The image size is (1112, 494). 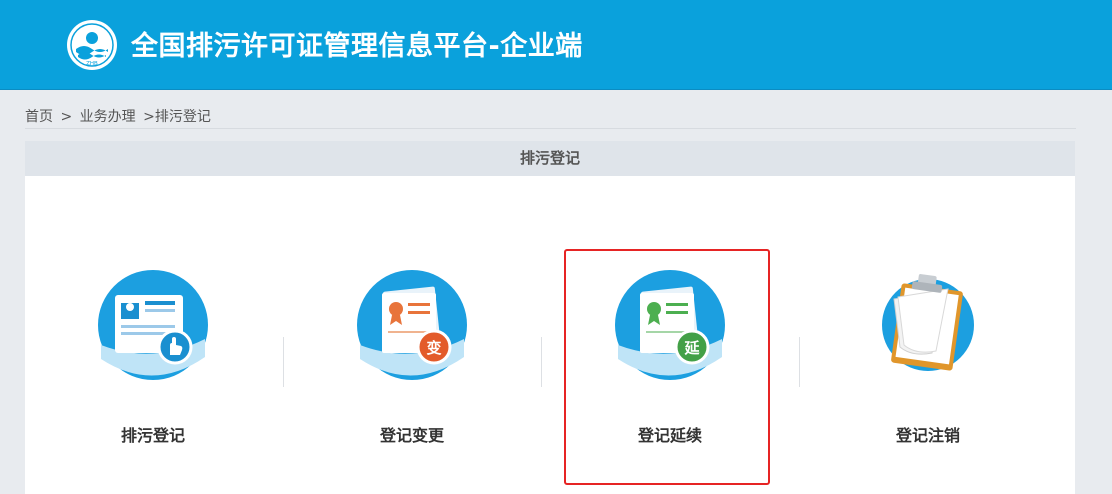 I want to click on selection-highlight-box, so click(x=667, y=367).